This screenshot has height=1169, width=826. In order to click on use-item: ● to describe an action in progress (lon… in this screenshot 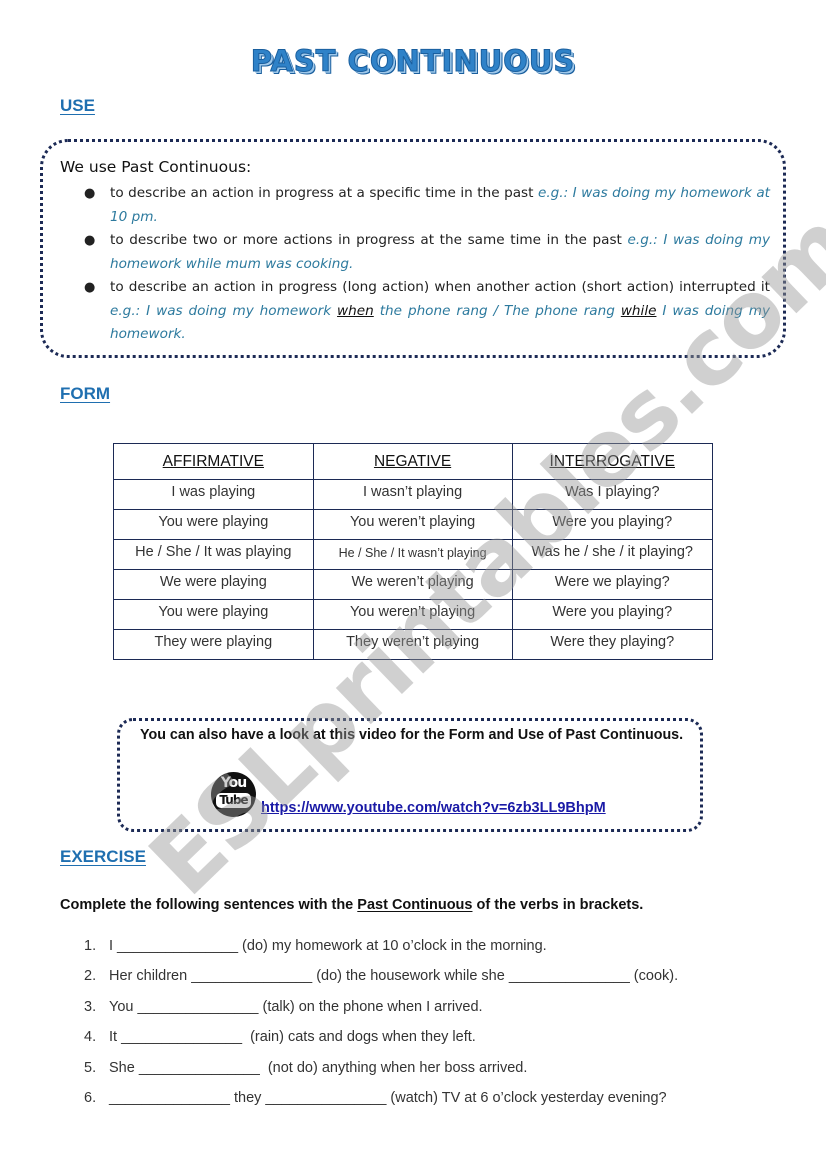, I will do `click(427, 311)`.